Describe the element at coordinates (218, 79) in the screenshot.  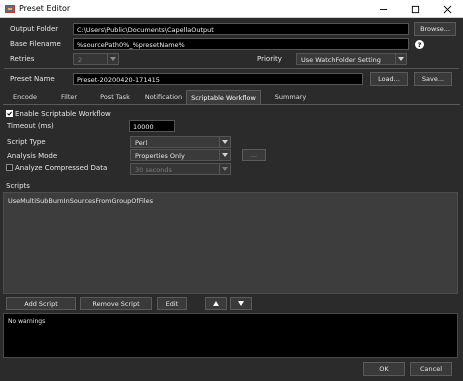
I see `preset-name-field: Preset-20200420-171415` at that location.